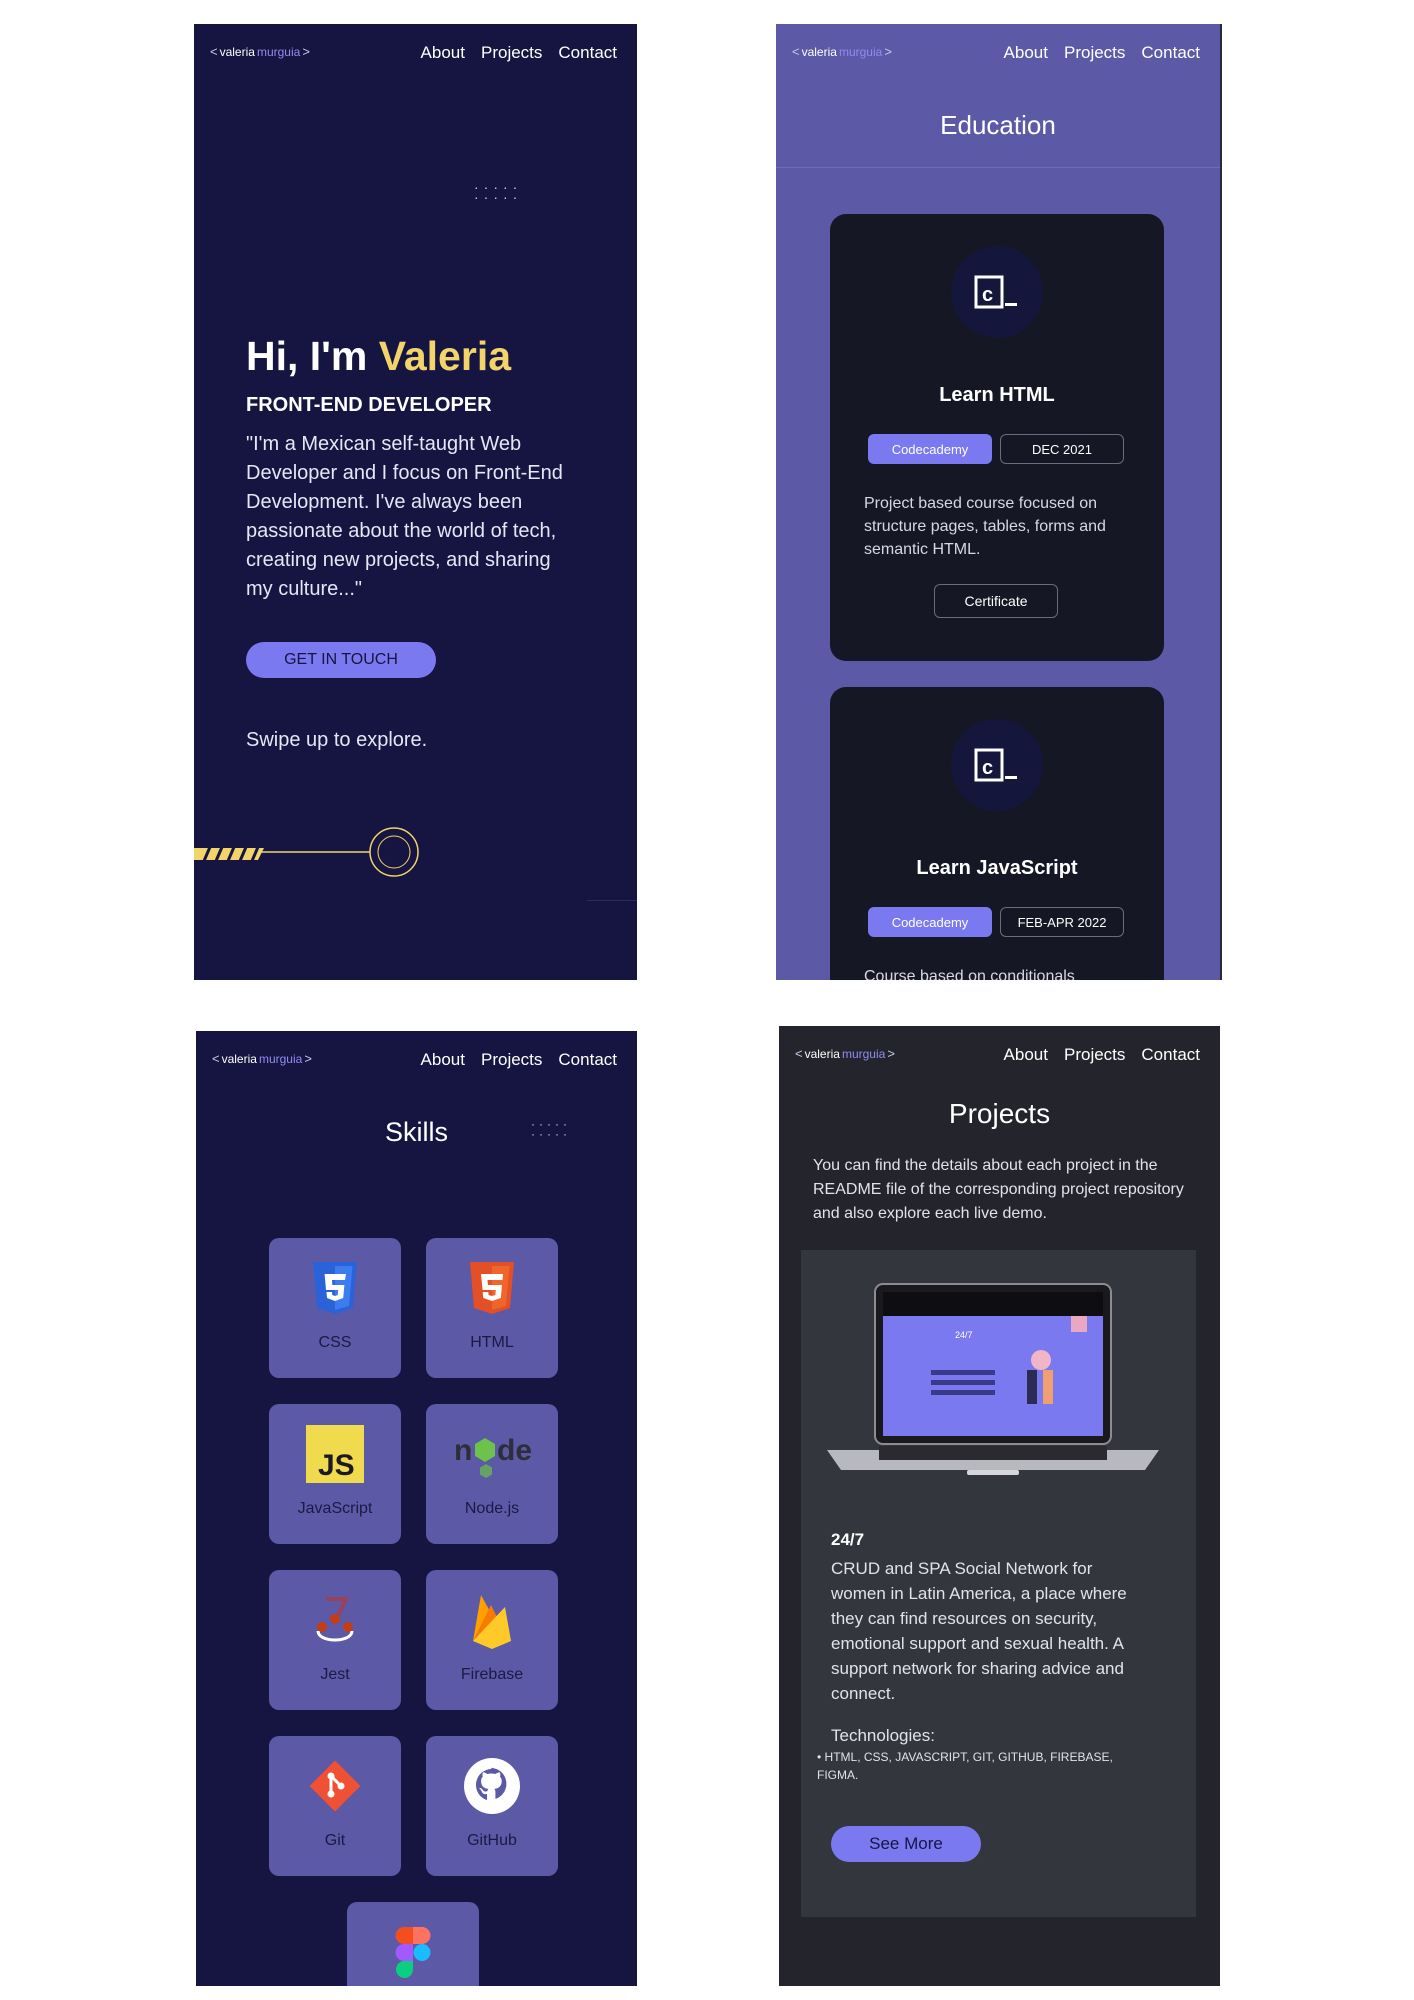 The width and height of the screenshot is (1414, 2000). Describe the element at coordinates (445, 356) in the screenshot. I see `hero-name: Valeria` at that location.